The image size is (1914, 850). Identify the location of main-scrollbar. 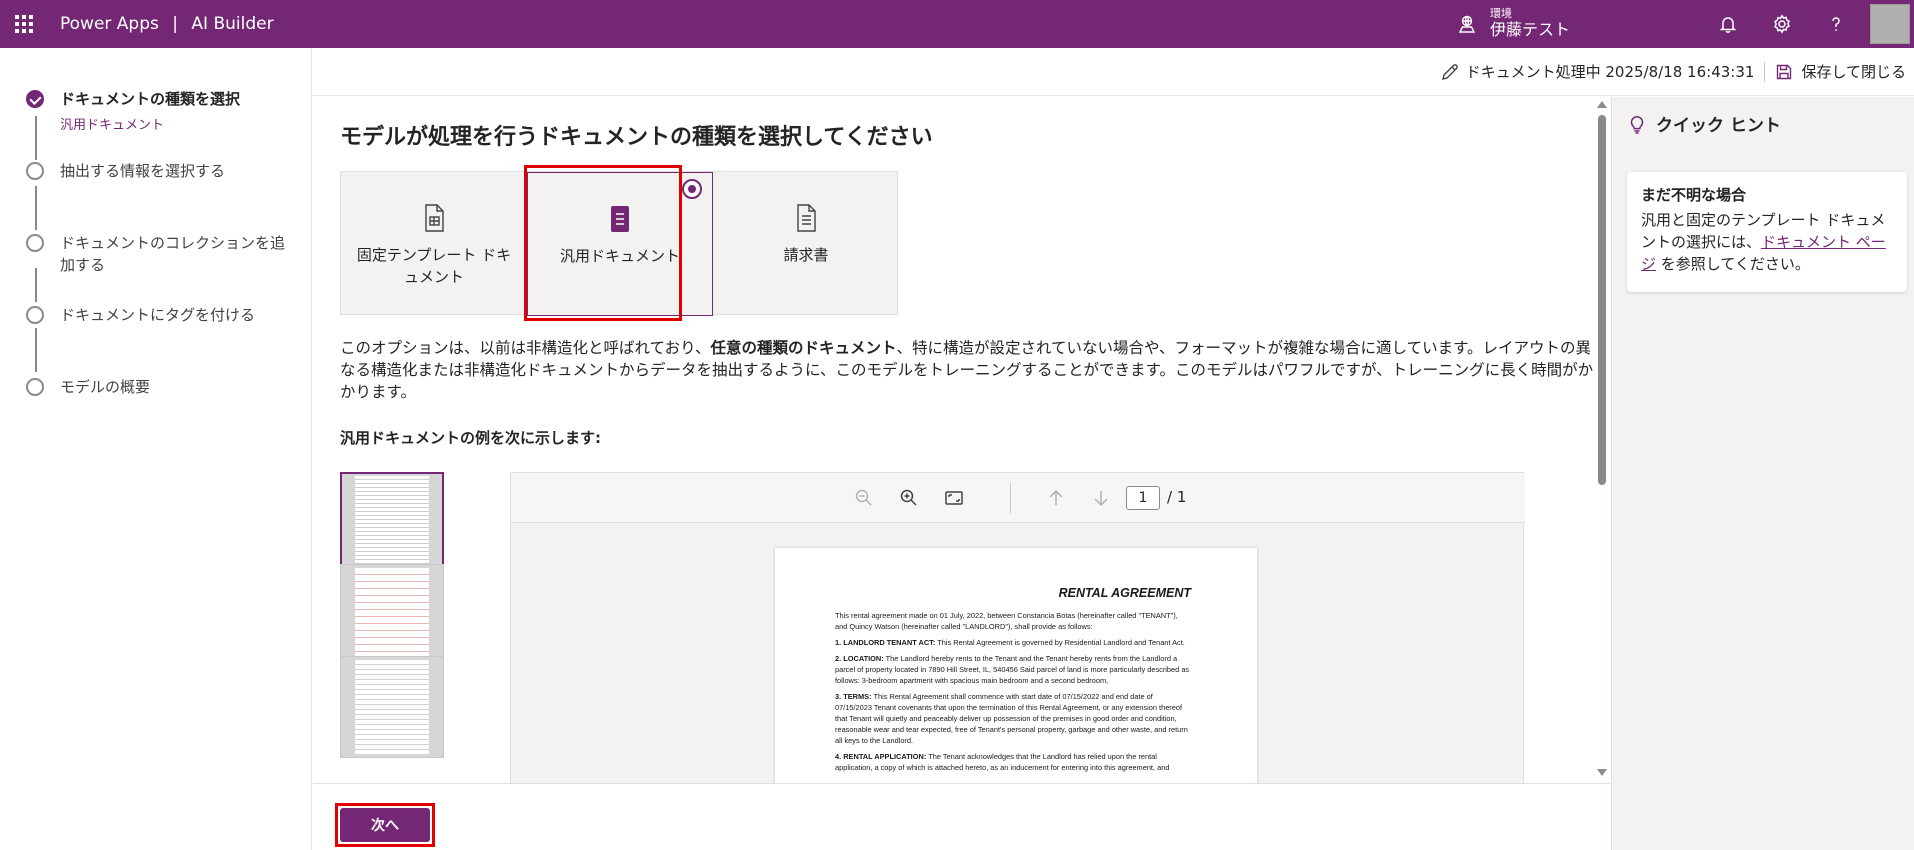
(1602, 440).